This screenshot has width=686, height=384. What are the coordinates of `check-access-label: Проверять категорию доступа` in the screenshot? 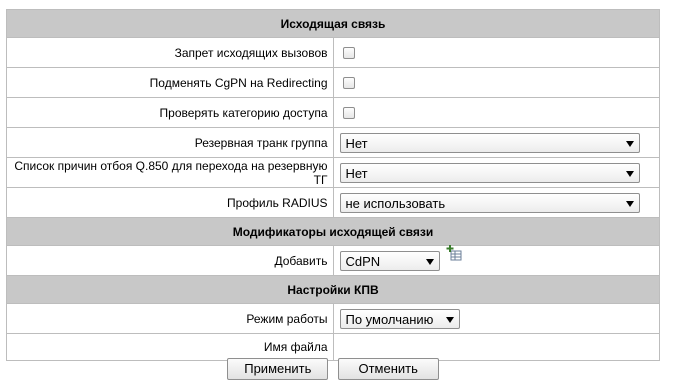 It's located at (170, 112).